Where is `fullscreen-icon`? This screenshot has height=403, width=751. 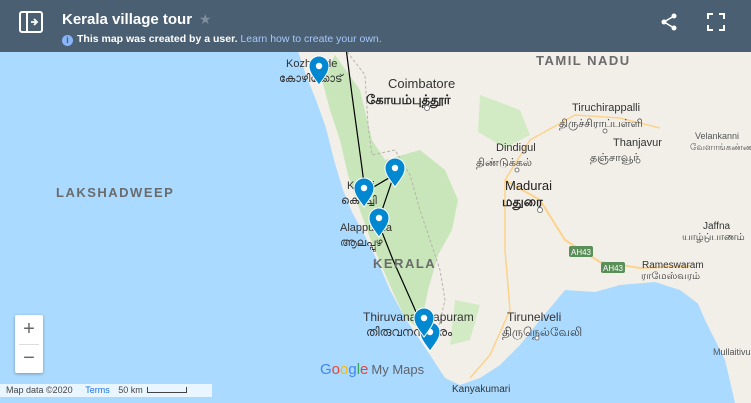 fullscreen-icon is located at coordinates (716, 24).